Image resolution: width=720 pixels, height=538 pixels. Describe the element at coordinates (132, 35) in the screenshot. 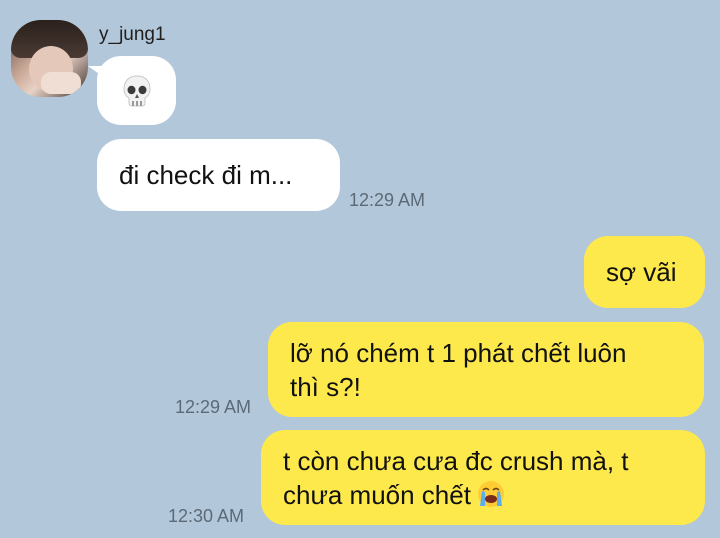

I see `sender-name: y_jung1` at that location.